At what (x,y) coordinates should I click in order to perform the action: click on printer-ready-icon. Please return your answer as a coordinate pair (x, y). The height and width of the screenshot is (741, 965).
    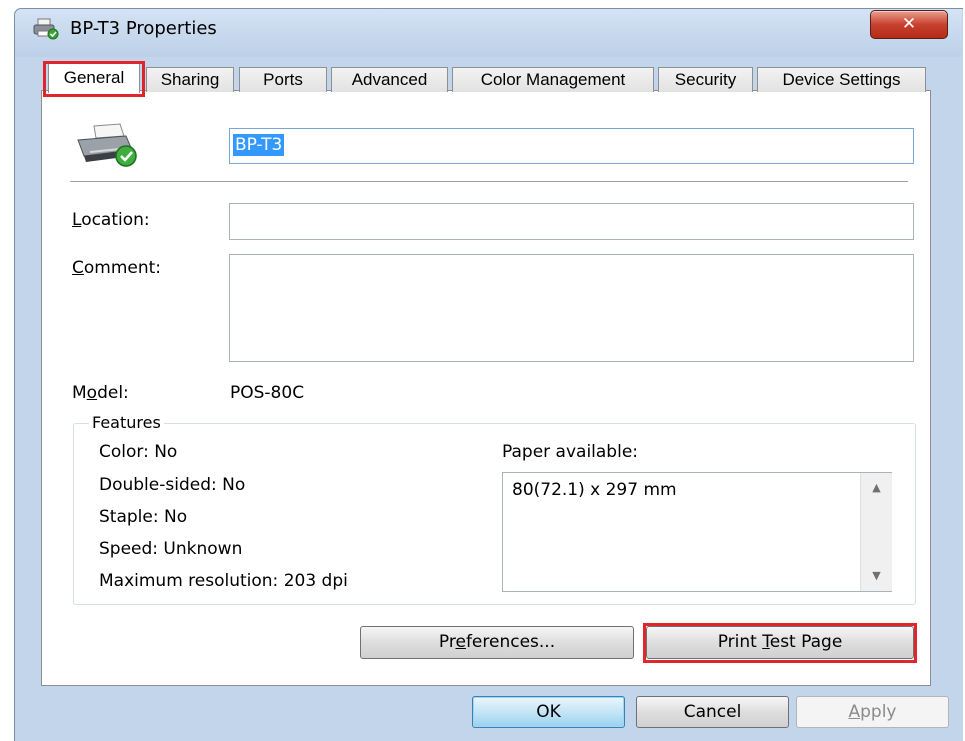
    Looking at the image, I should click on (108, 146).